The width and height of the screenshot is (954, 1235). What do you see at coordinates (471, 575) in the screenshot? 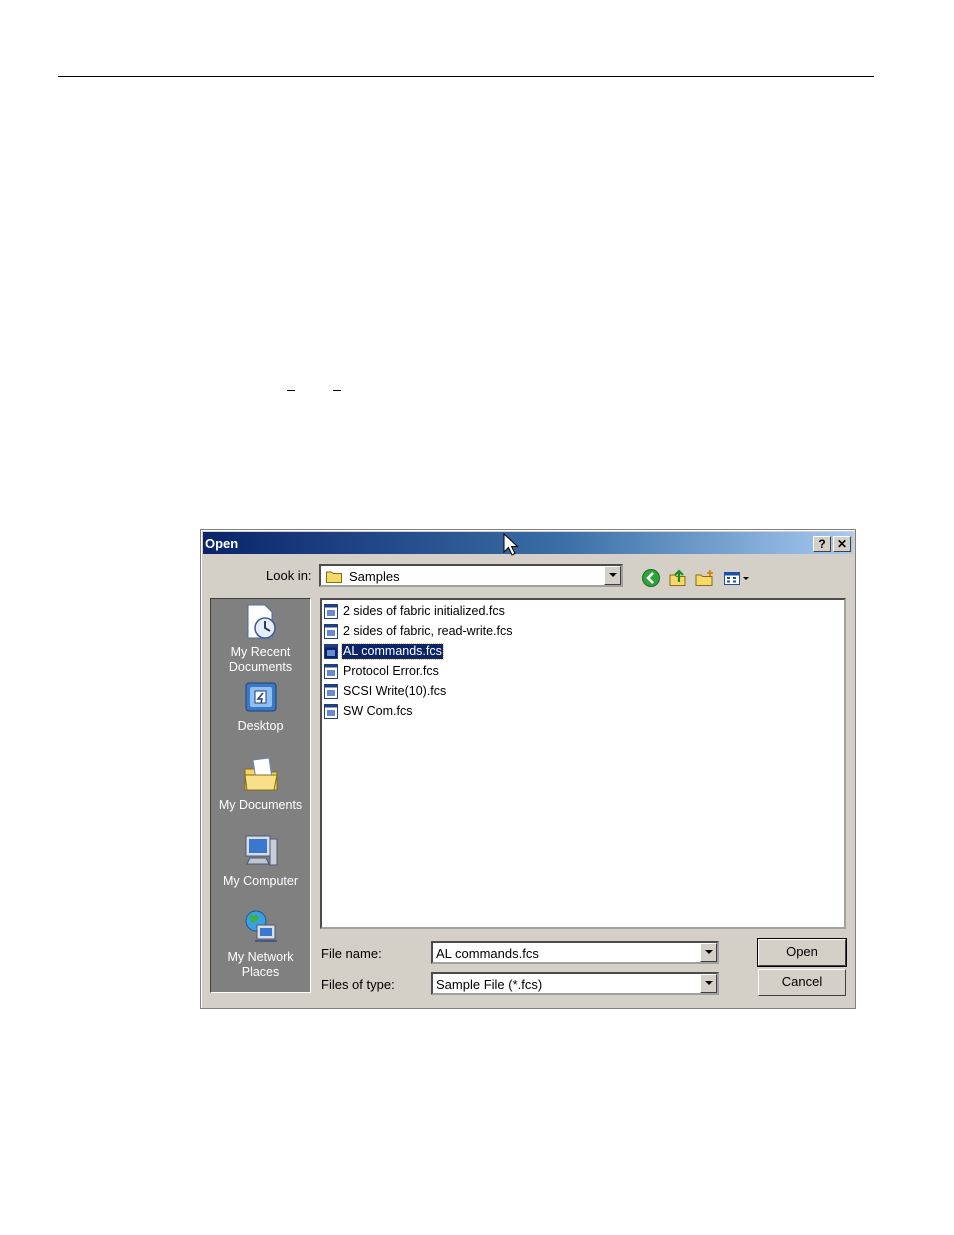
I see `look-in-dropdown: Samples` at bounding box center [471, 575].